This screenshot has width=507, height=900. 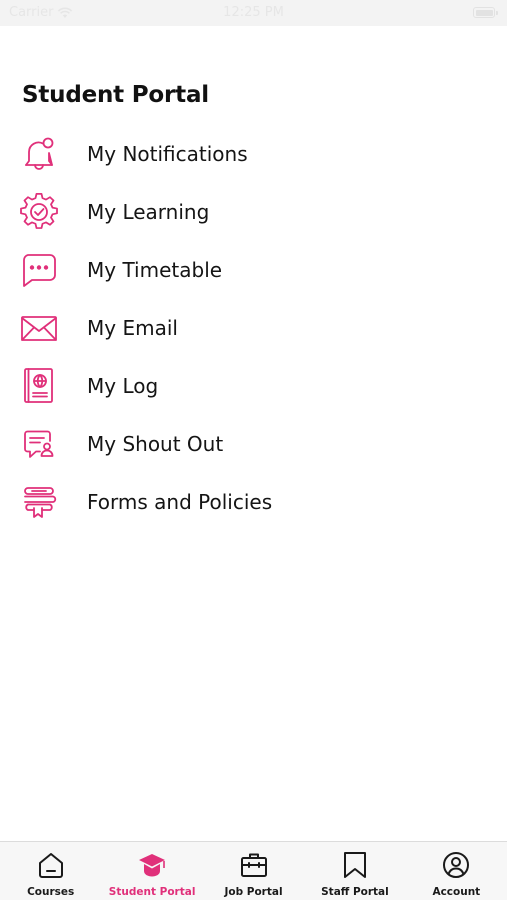 What do you see at coordinates (253, 386) in the screenshot?
I see `menu-item-my-log: My Log` at bounding box center [253, 386].